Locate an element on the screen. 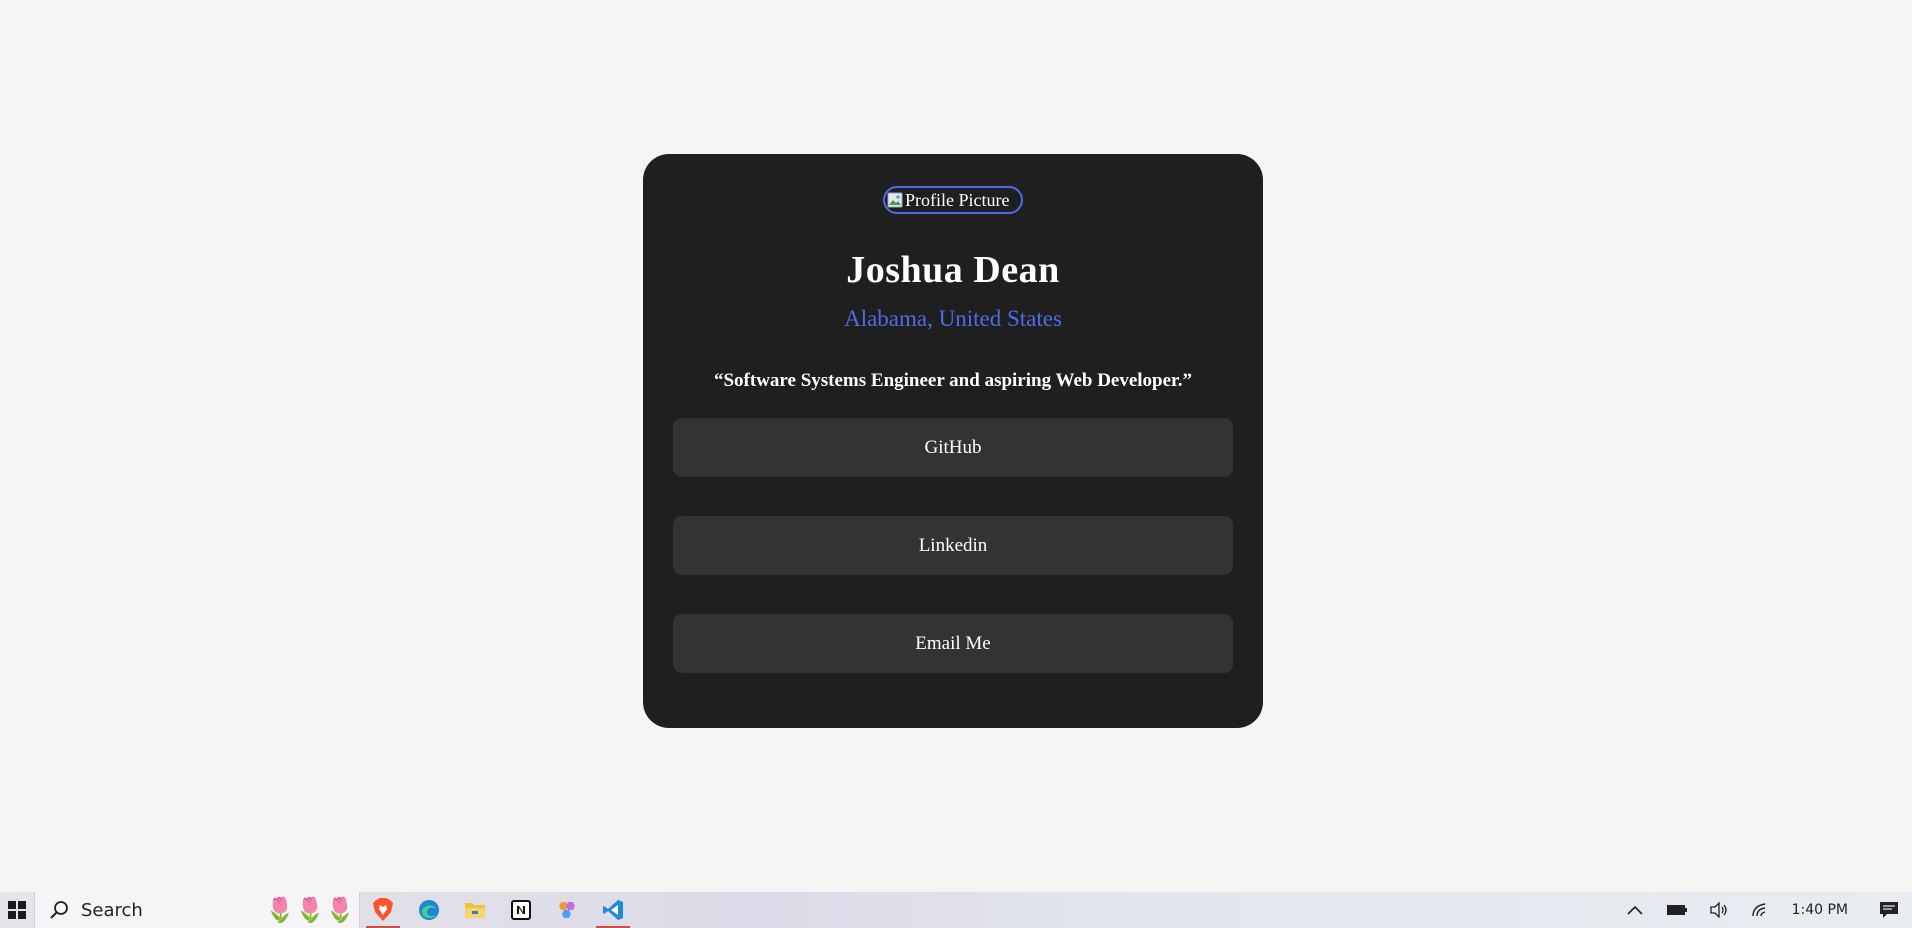 Image resolution: width=1912 pixels, height=928 pixels. file-explorer-icon is located at coordinates (475, 910).